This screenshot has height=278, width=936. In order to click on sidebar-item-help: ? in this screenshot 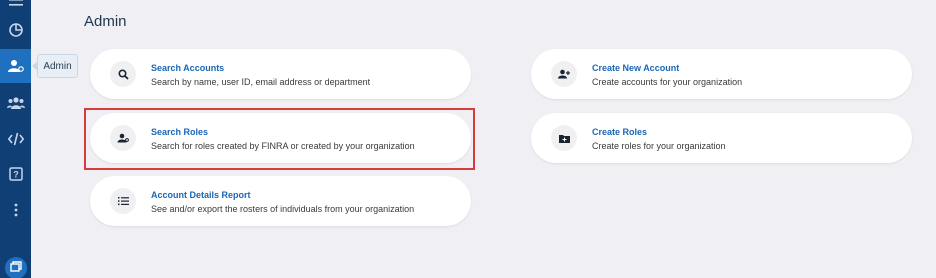, I will do `click(15, 174)`.